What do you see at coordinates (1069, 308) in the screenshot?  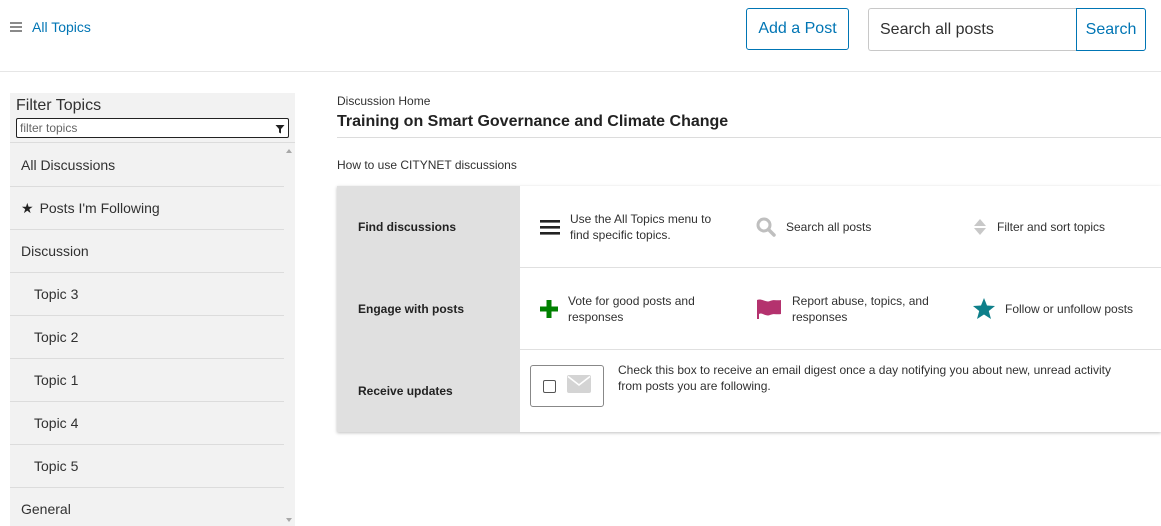 I see `help-text: Follow or unfollow posts` at bounding box center [1069, 308].